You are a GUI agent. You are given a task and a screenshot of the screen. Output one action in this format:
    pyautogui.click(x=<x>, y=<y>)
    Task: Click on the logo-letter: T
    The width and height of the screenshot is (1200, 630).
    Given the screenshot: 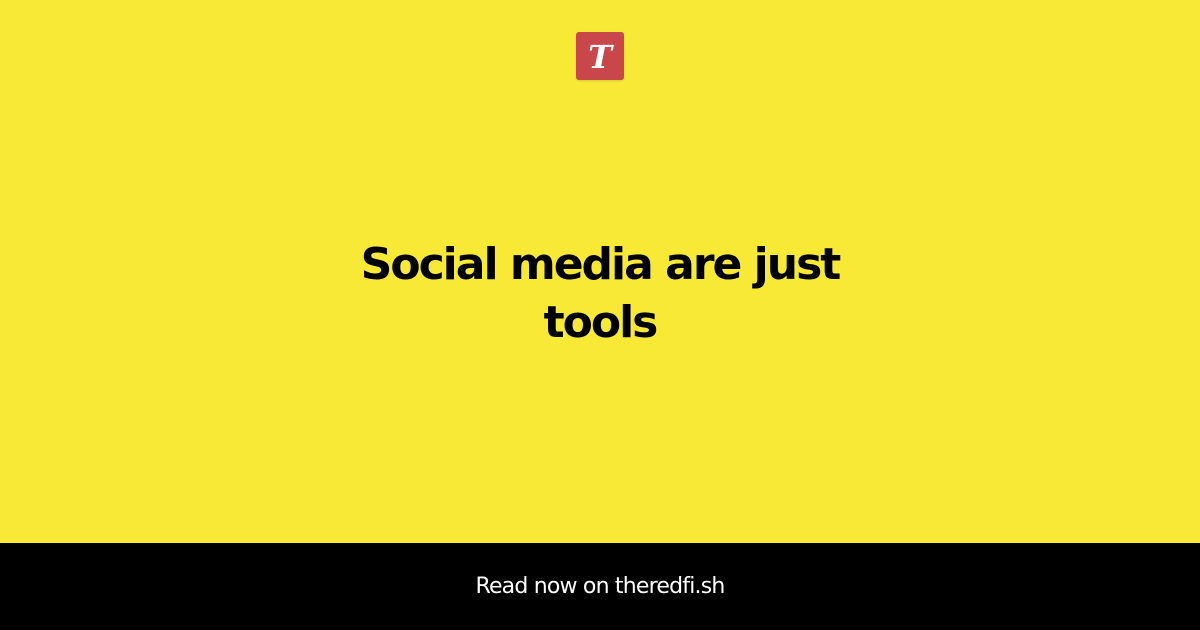 What is the action you would take?
    pyautogui.click(x=601, y=57)
    